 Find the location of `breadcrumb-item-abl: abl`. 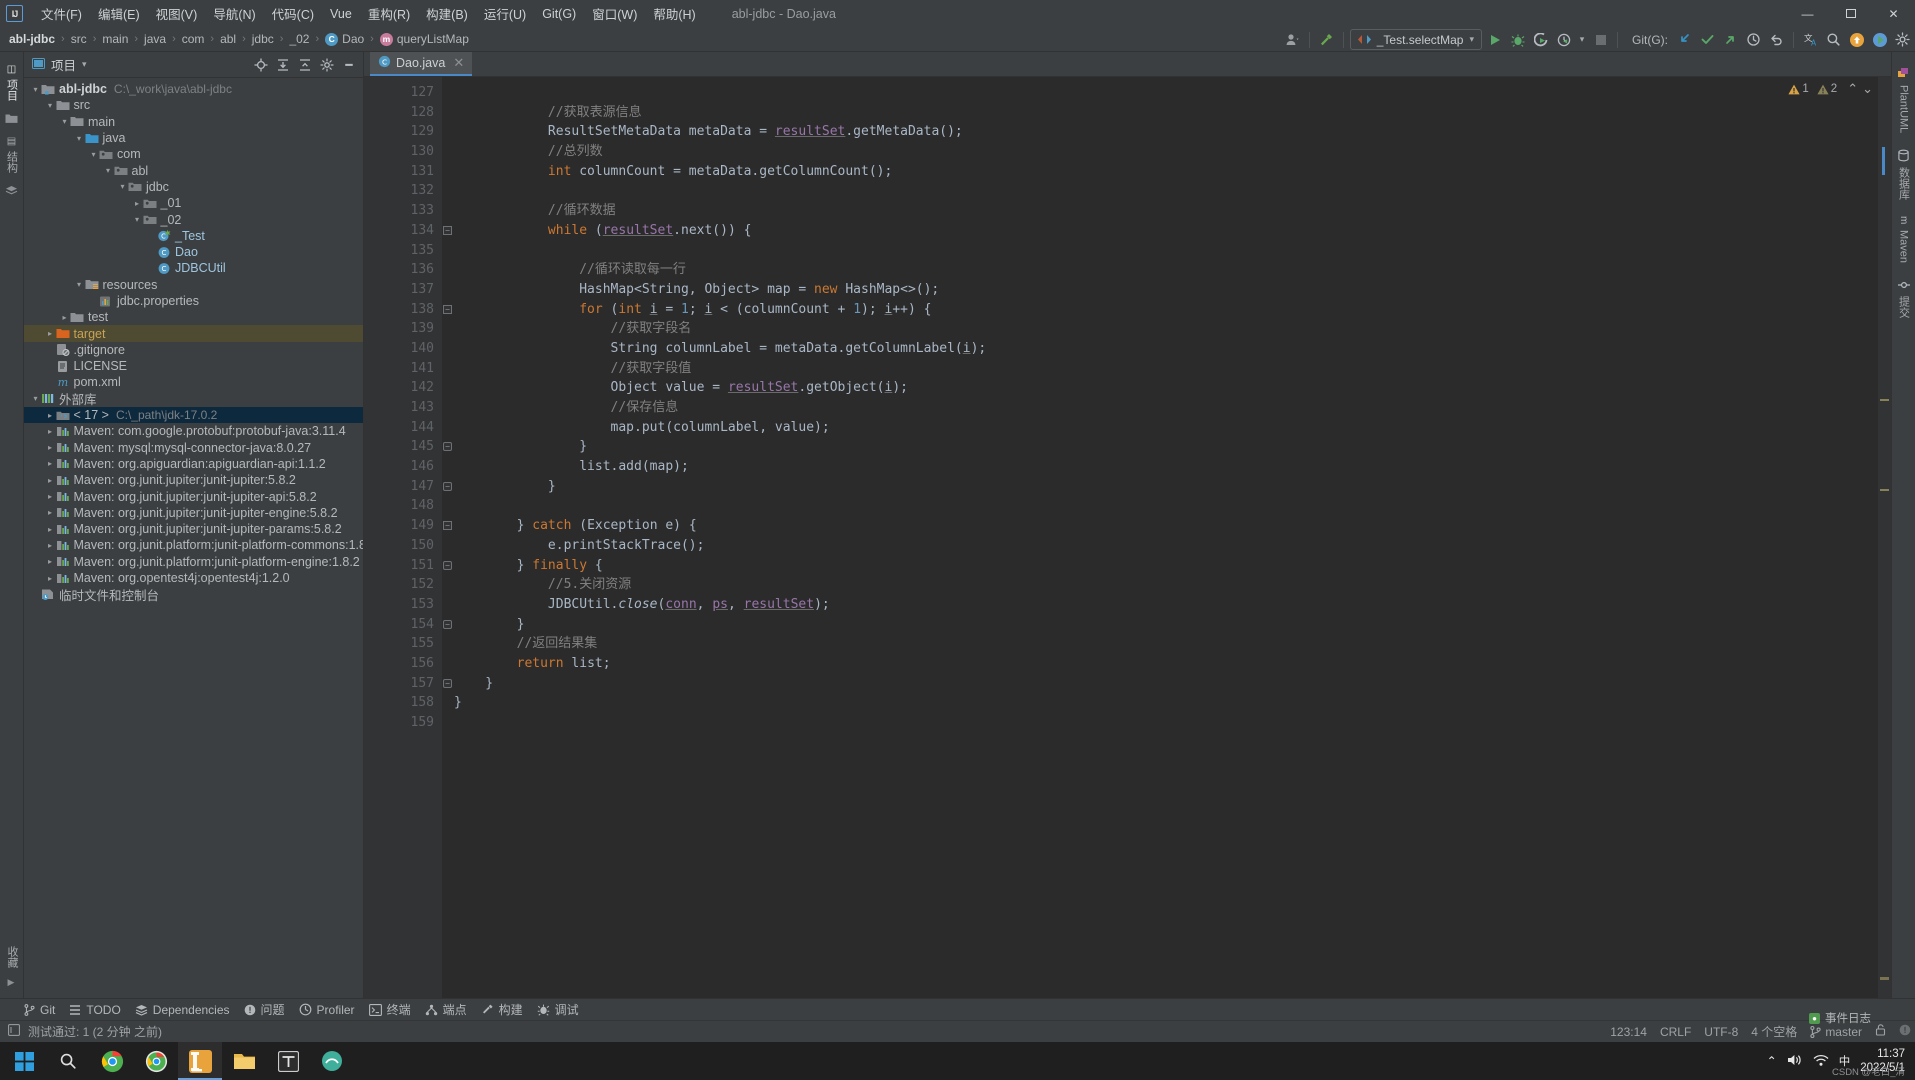

breadcrumb-item-abl: abl is located at coordinates (228, 39).